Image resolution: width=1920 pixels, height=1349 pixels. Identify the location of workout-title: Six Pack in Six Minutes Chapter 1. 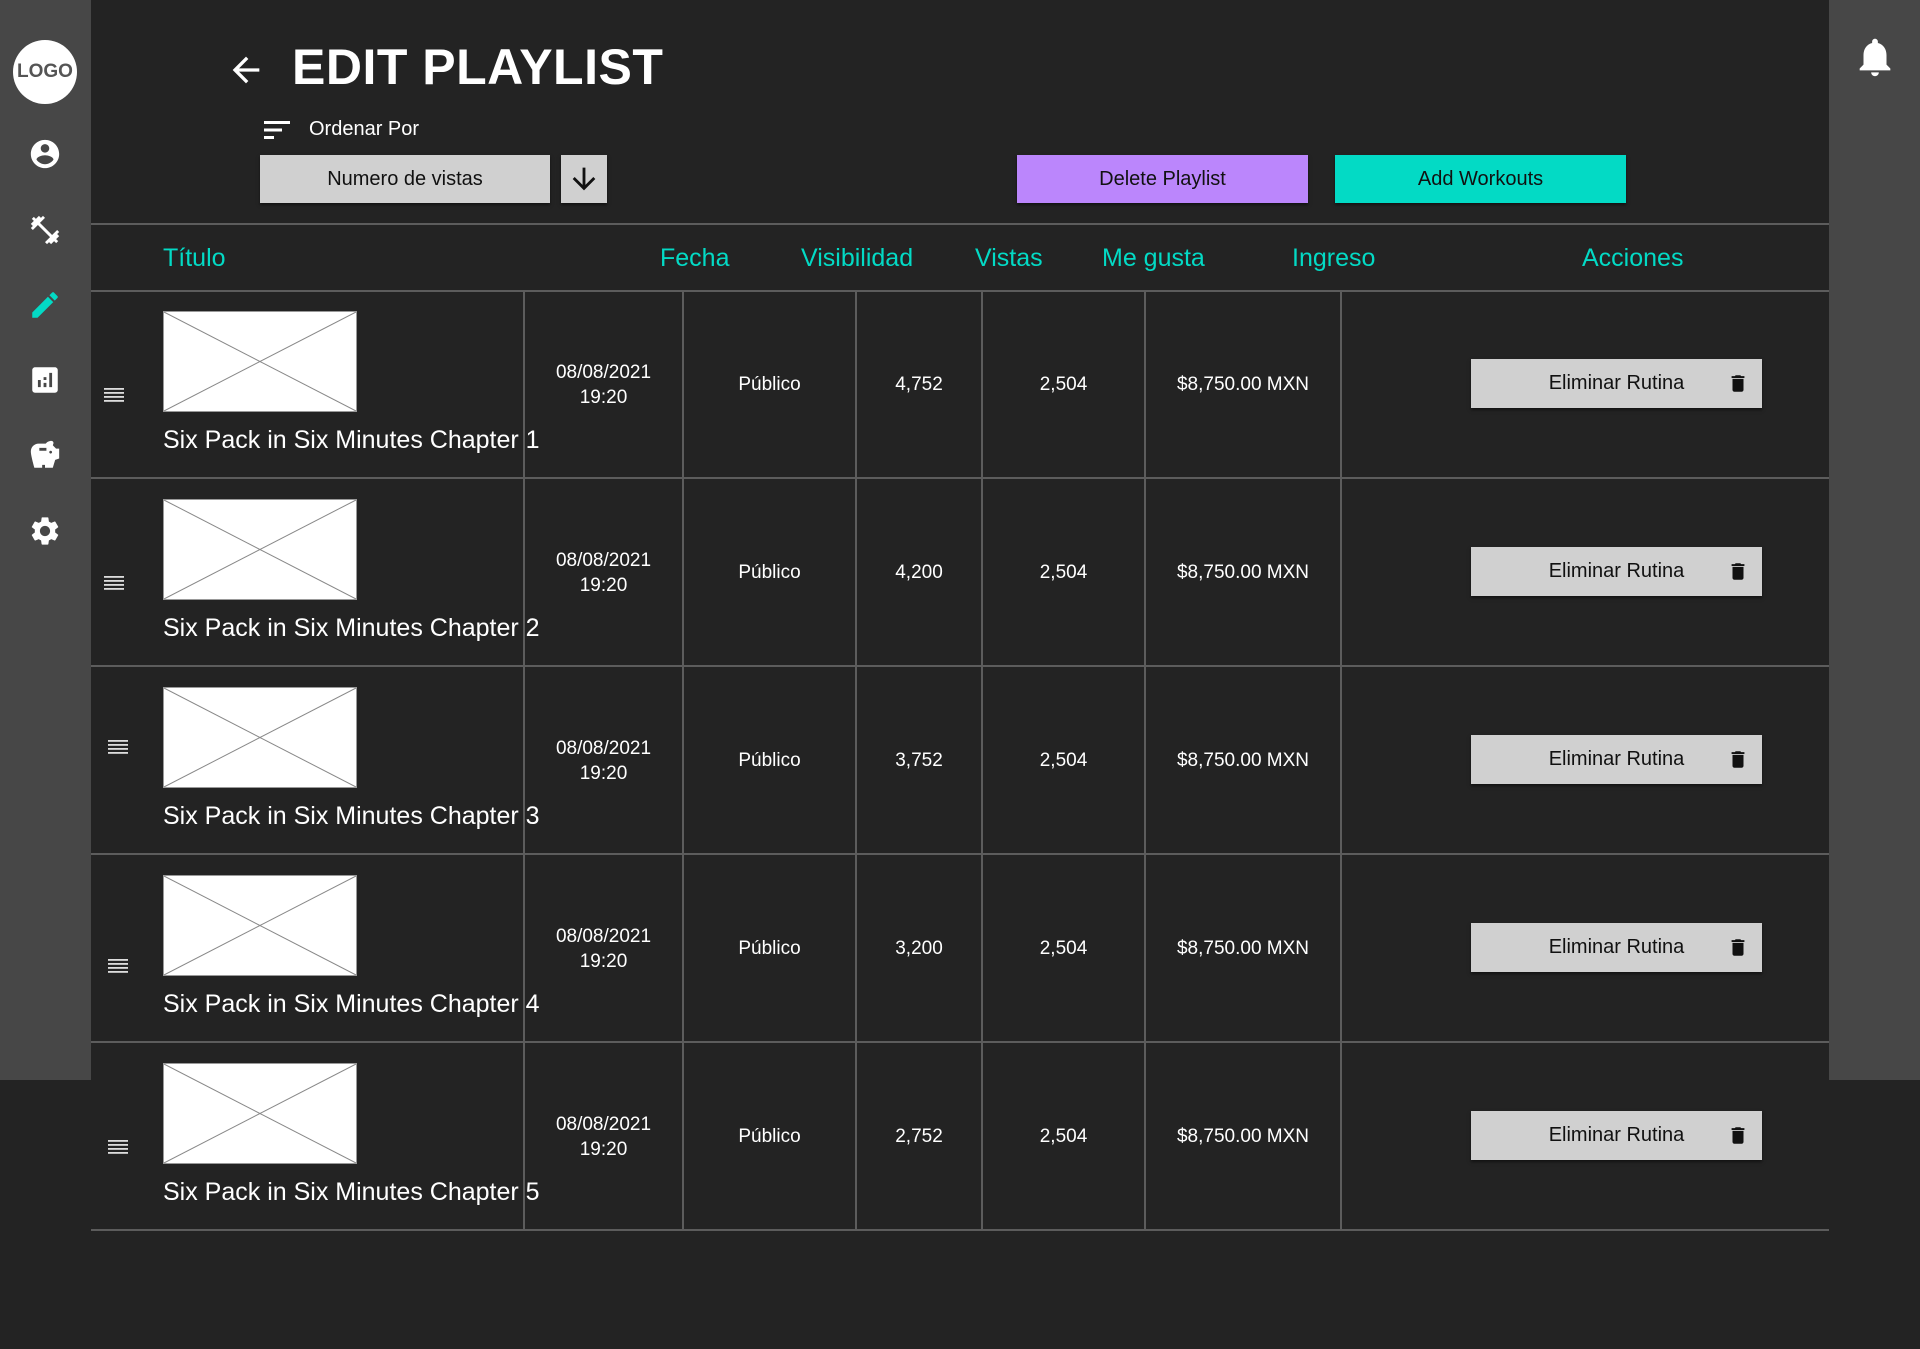
(351, 440).